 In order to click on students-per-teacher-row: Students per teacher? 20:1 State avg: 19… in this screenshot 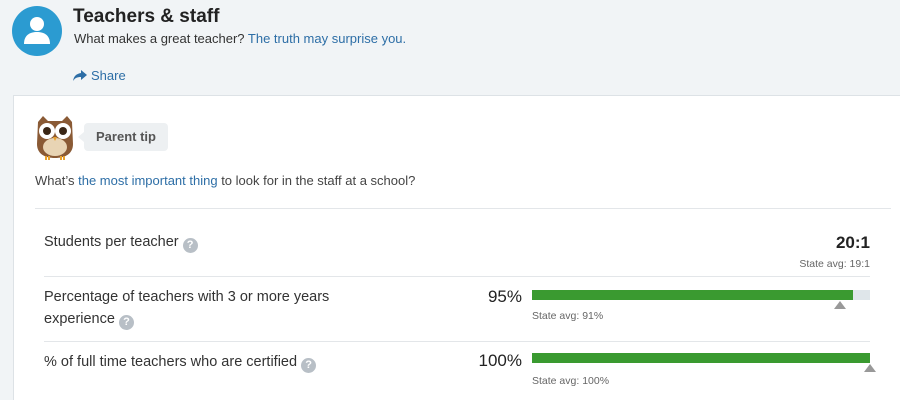, I will do `click(457, 252)`.